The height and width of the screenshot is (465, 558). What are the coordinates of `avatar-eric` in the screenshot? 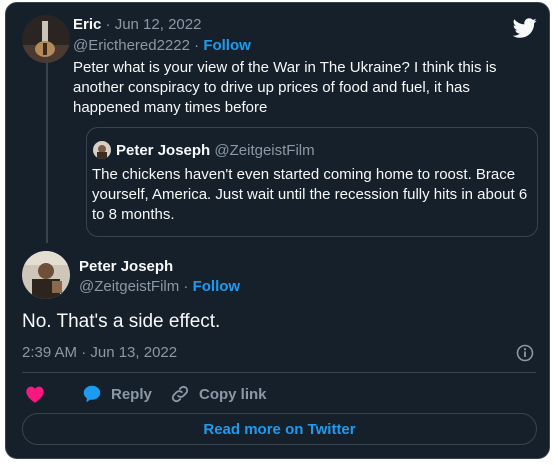 It's located at (46, 39).